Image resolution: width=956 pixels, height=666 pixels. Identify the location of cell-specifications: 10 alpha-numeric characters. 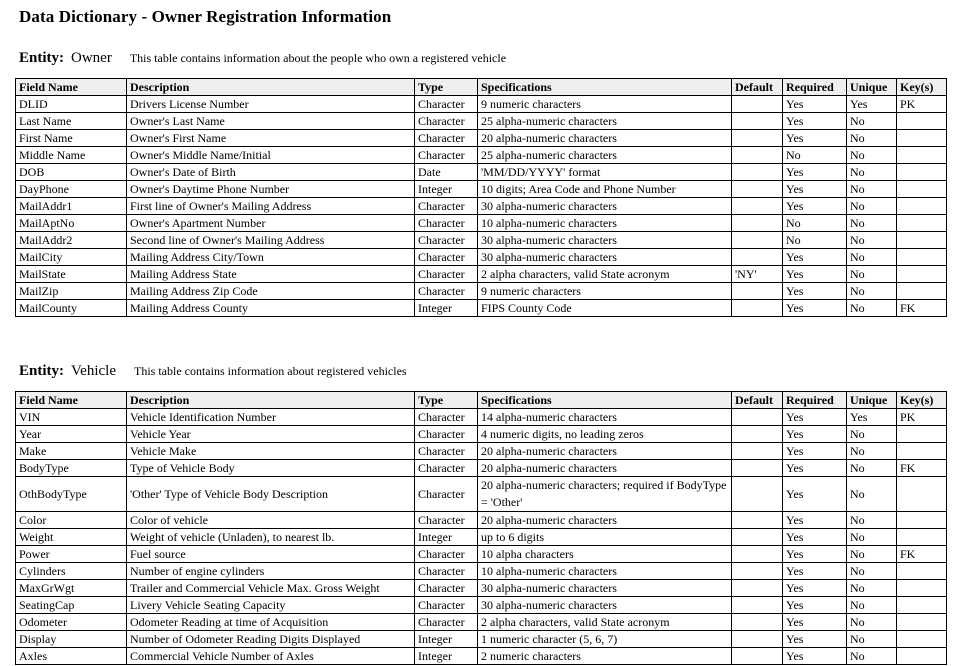
(604, 571).